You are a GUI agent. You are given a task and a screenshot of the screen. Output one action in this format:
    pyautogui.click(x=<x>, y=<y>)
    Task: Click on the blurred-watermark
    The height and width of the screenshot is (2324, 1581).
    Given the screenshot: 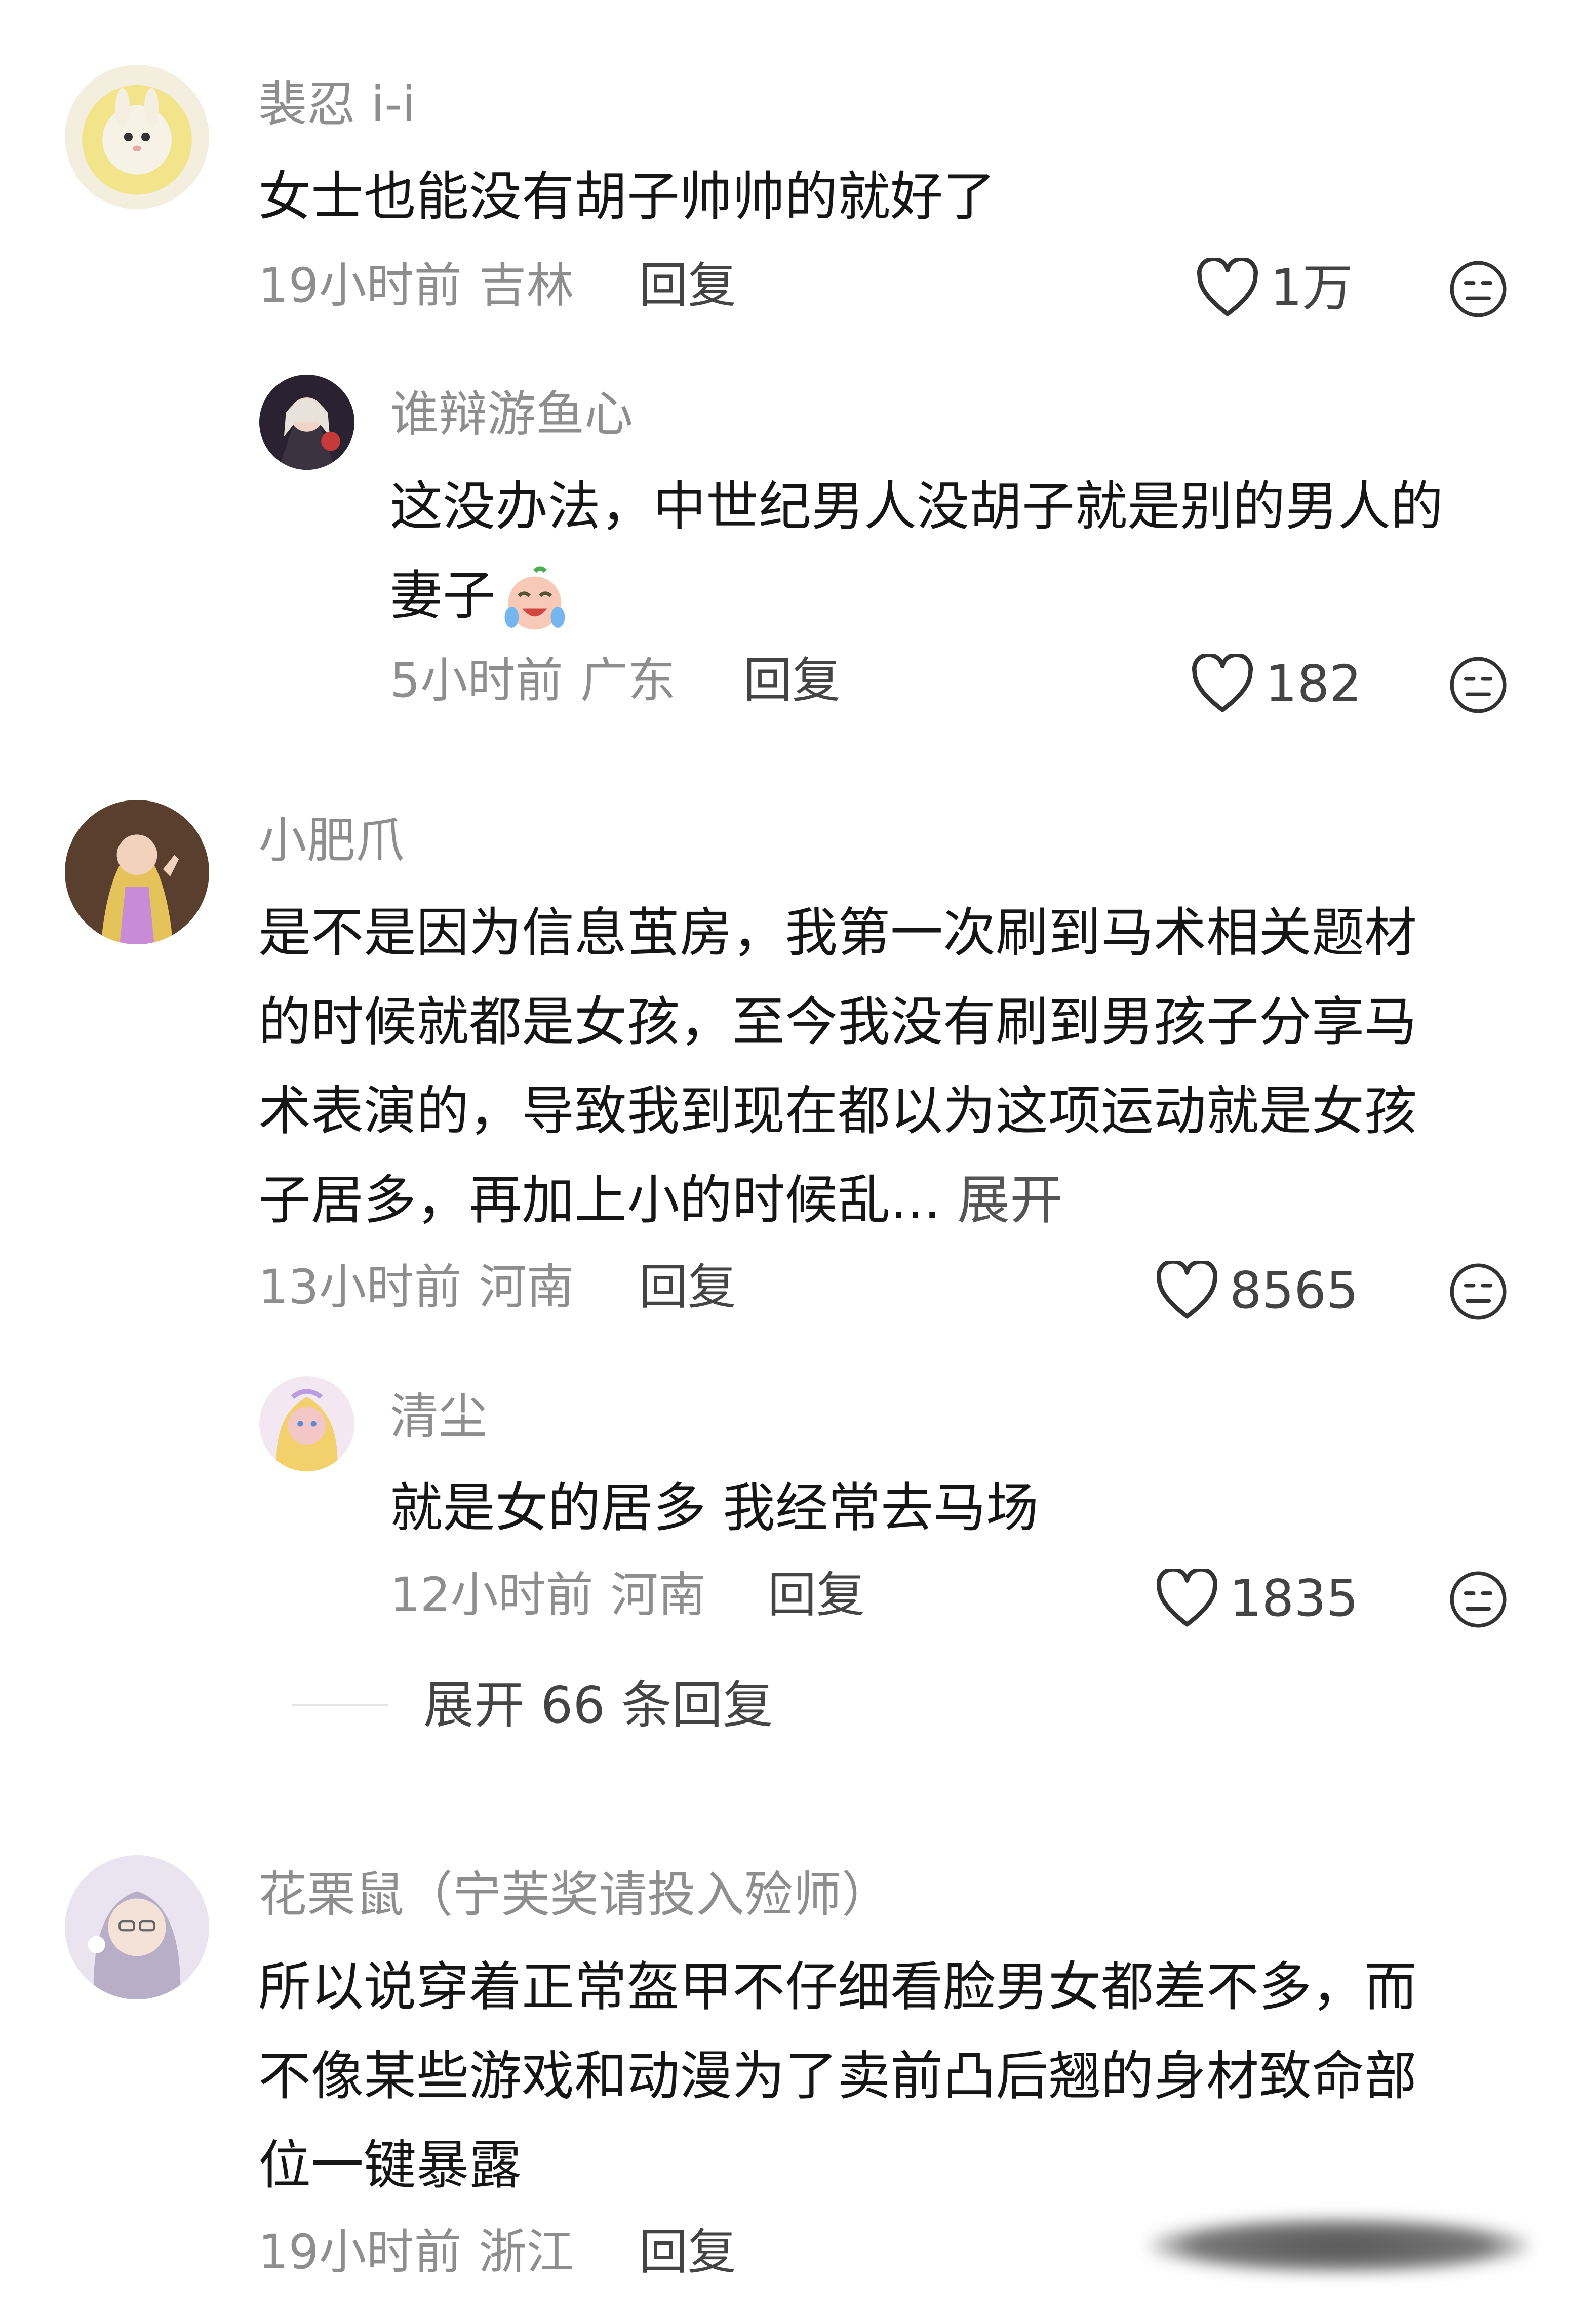 What is the action you would take?
    pyautogui.click(x=1339, y=2246)
    